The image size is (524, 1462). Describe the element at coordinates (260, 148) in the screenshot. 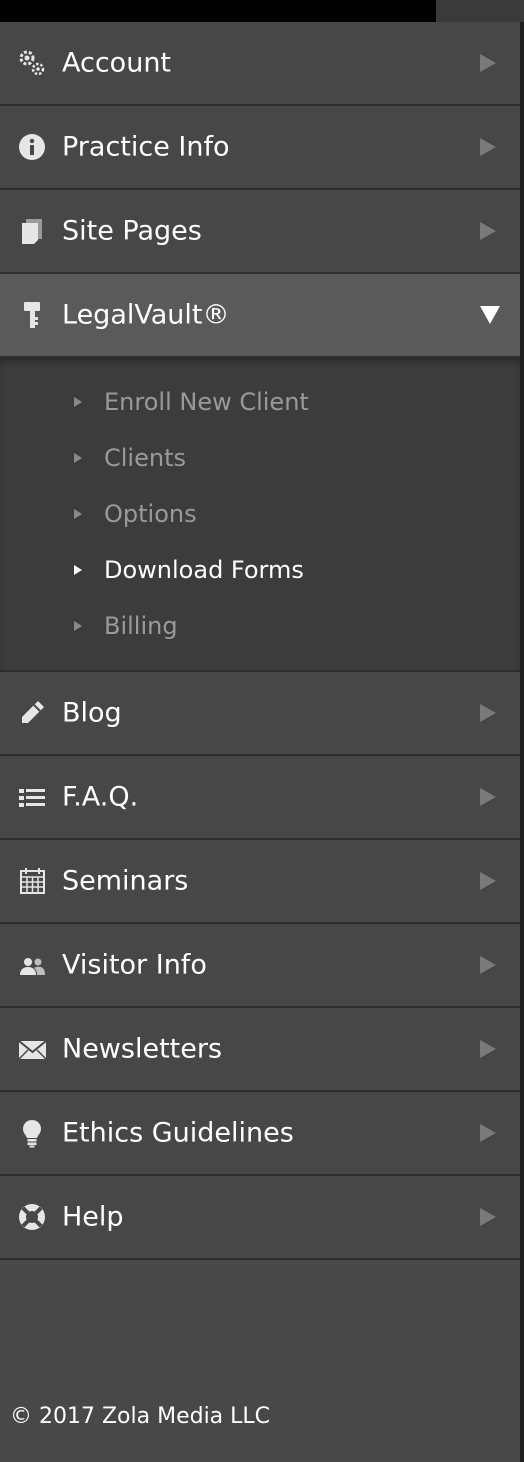

I see `sidebar-item-practice-info: Practice Info` at that location.